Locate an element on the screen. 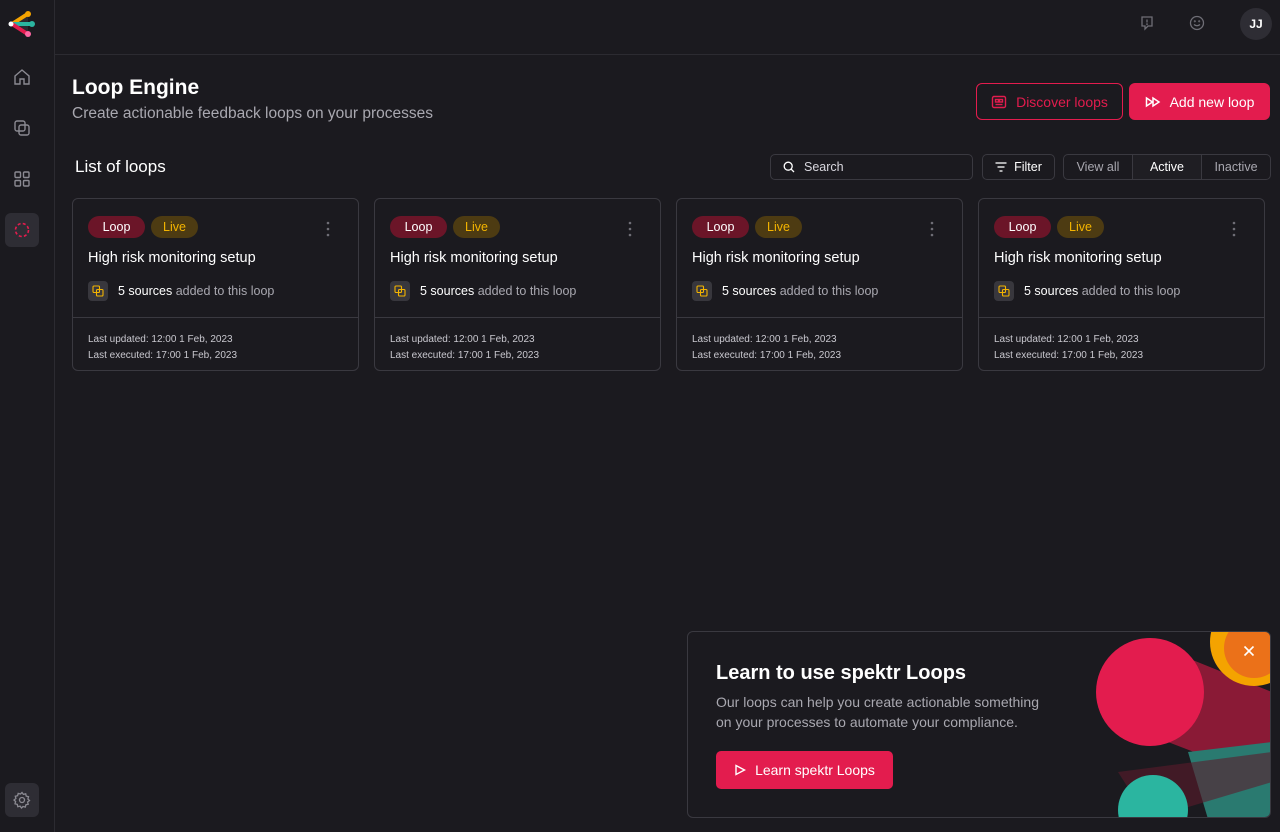 The width and height of the screenshot is (1280, 832). sidebar-item-loops is located at coordinates (22, 230).